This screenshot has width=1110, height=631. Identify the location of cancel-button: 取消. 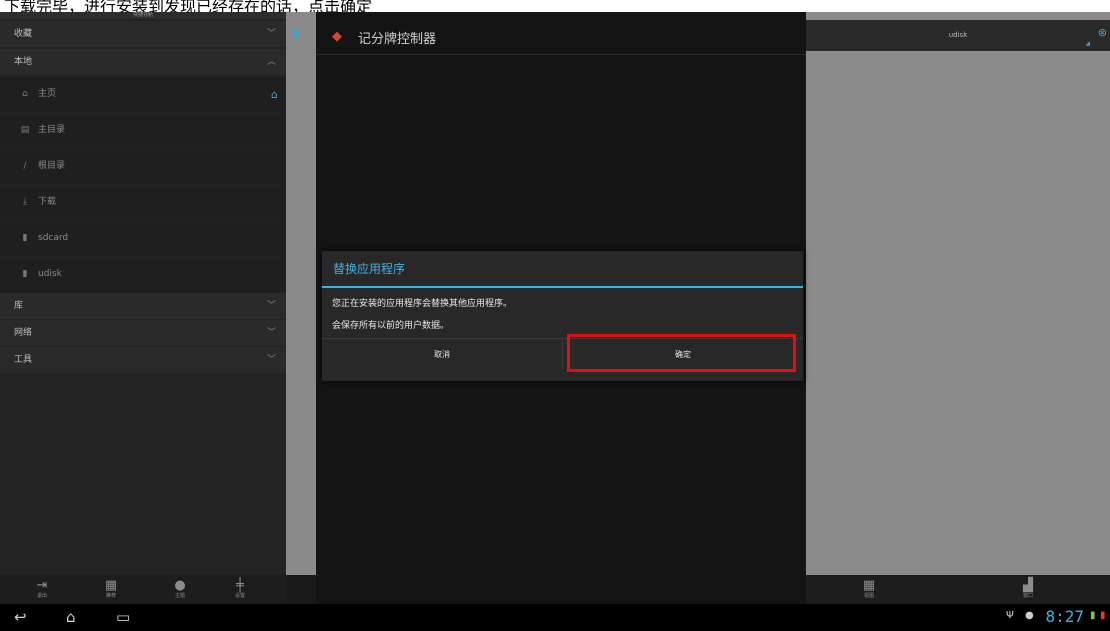
(442, 354).